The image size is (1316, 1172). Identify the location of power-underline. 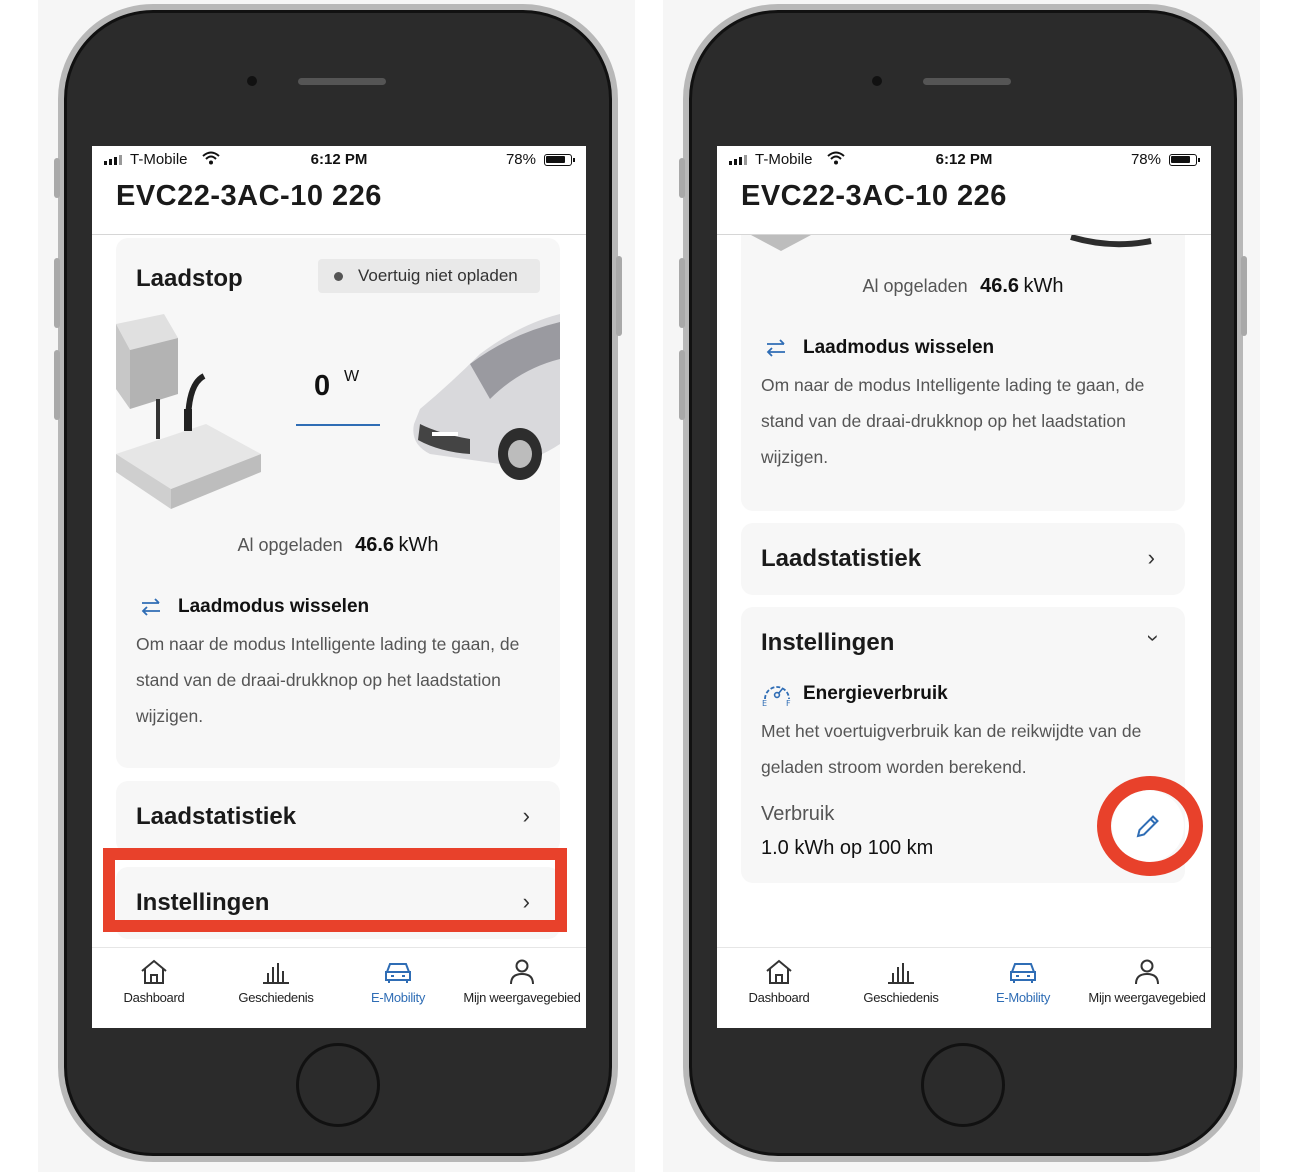
(338, 425).